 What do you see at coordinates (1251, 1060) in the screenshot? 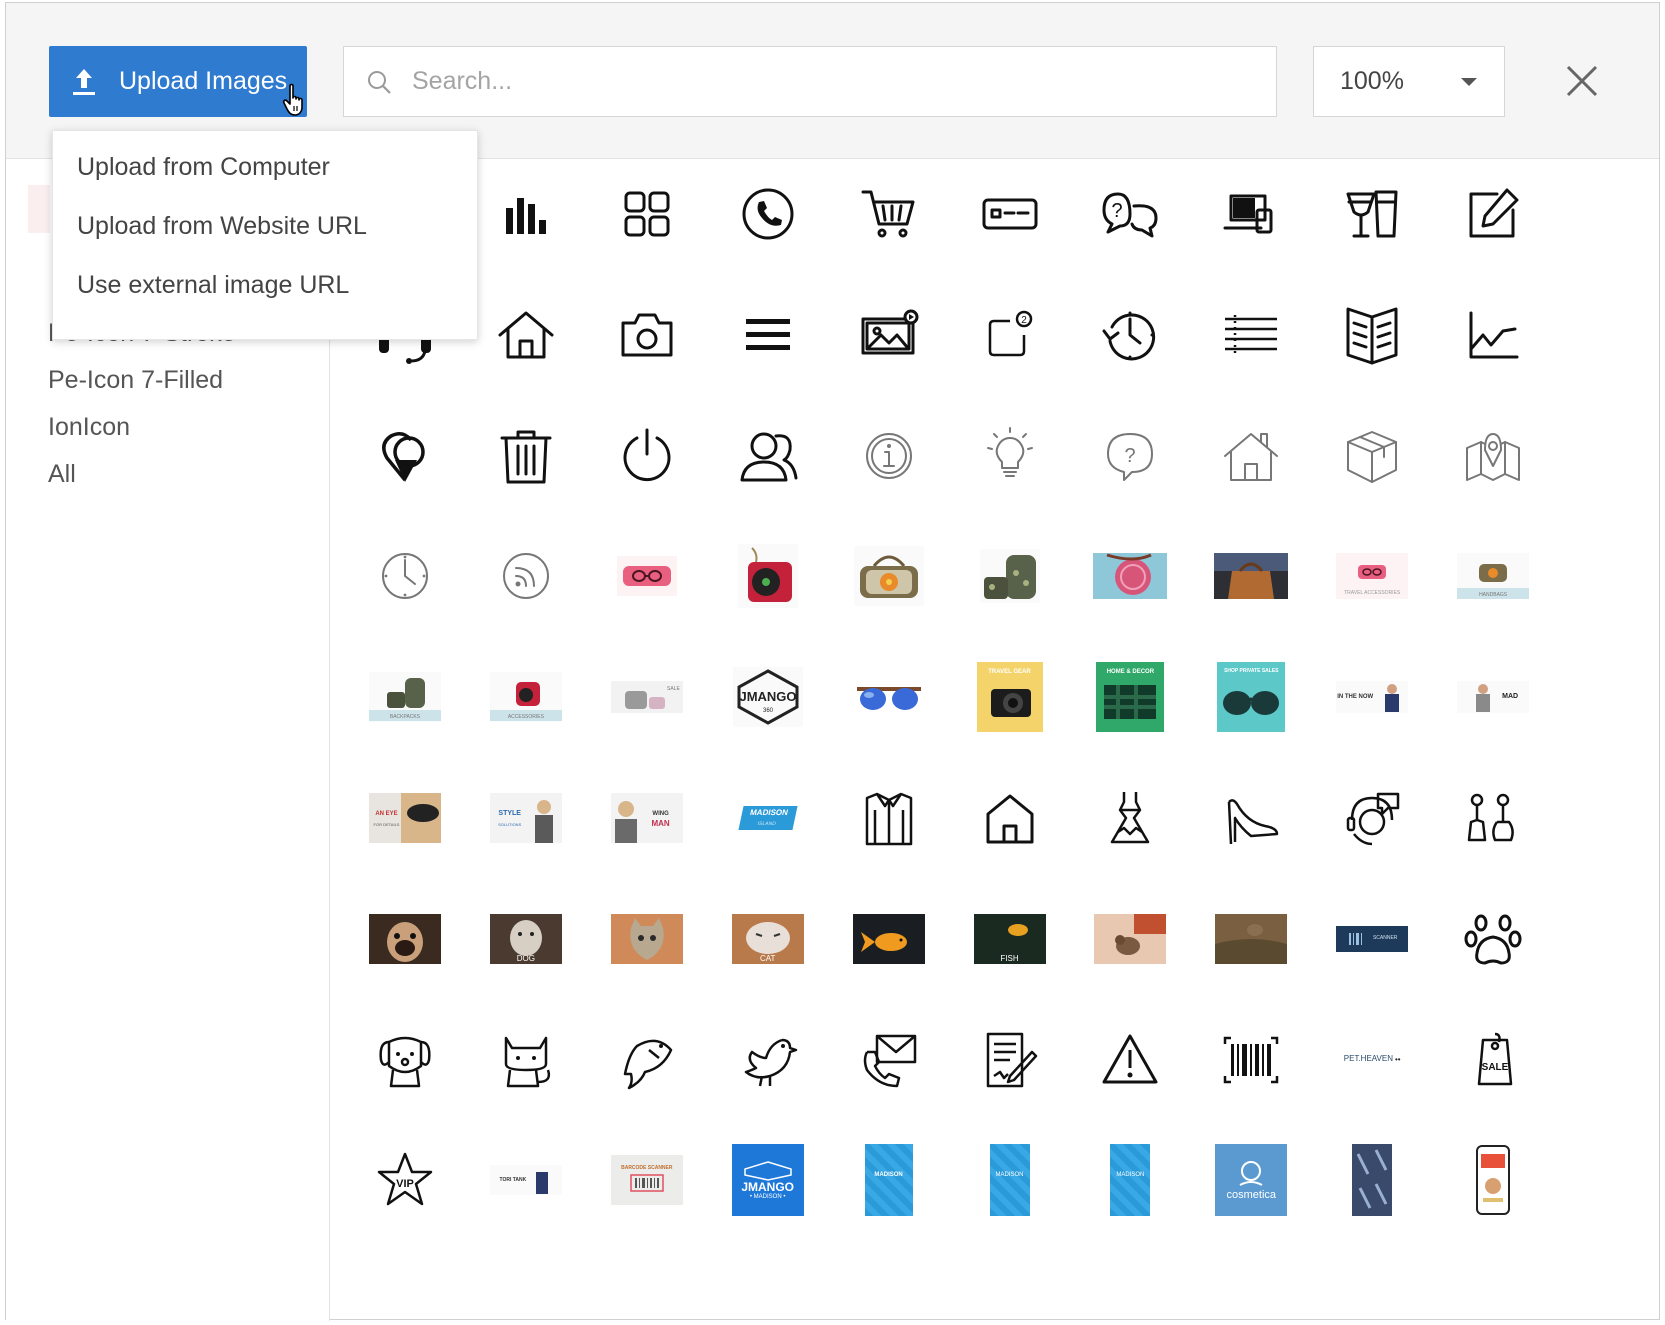
I see `barcode-icon` at bounding box center [1251, 1060].